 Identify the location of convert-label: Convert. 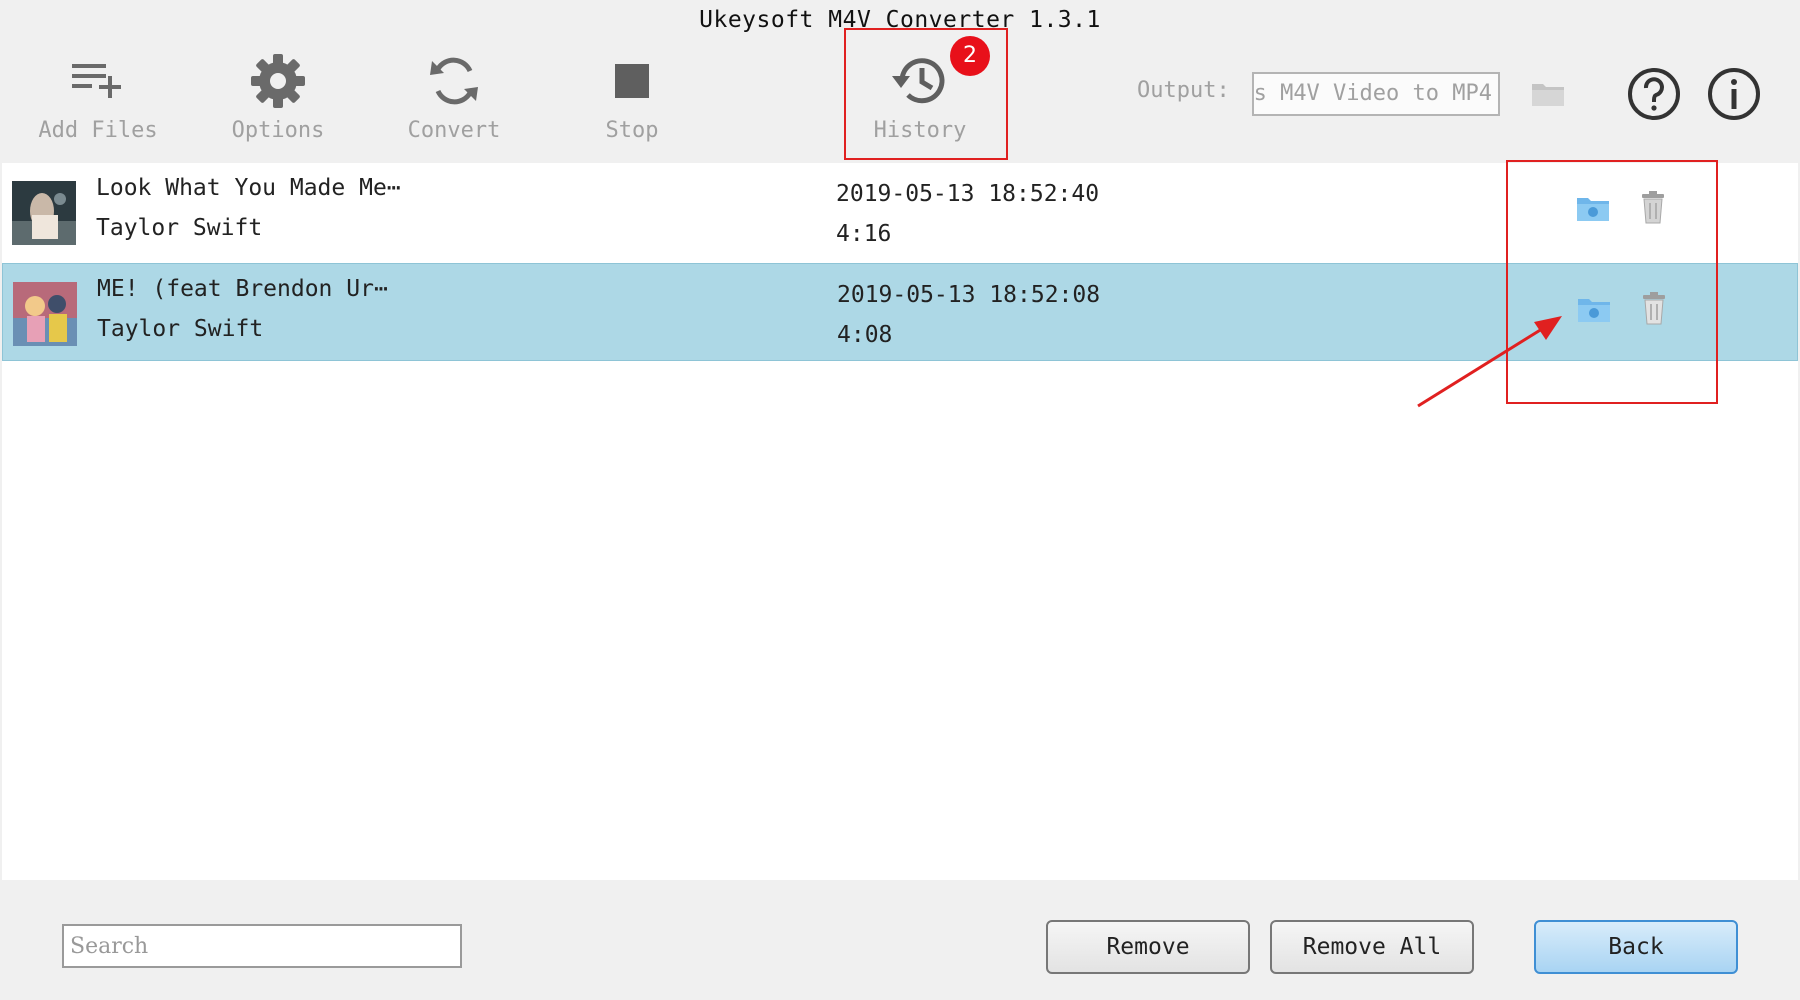
(454, 130).